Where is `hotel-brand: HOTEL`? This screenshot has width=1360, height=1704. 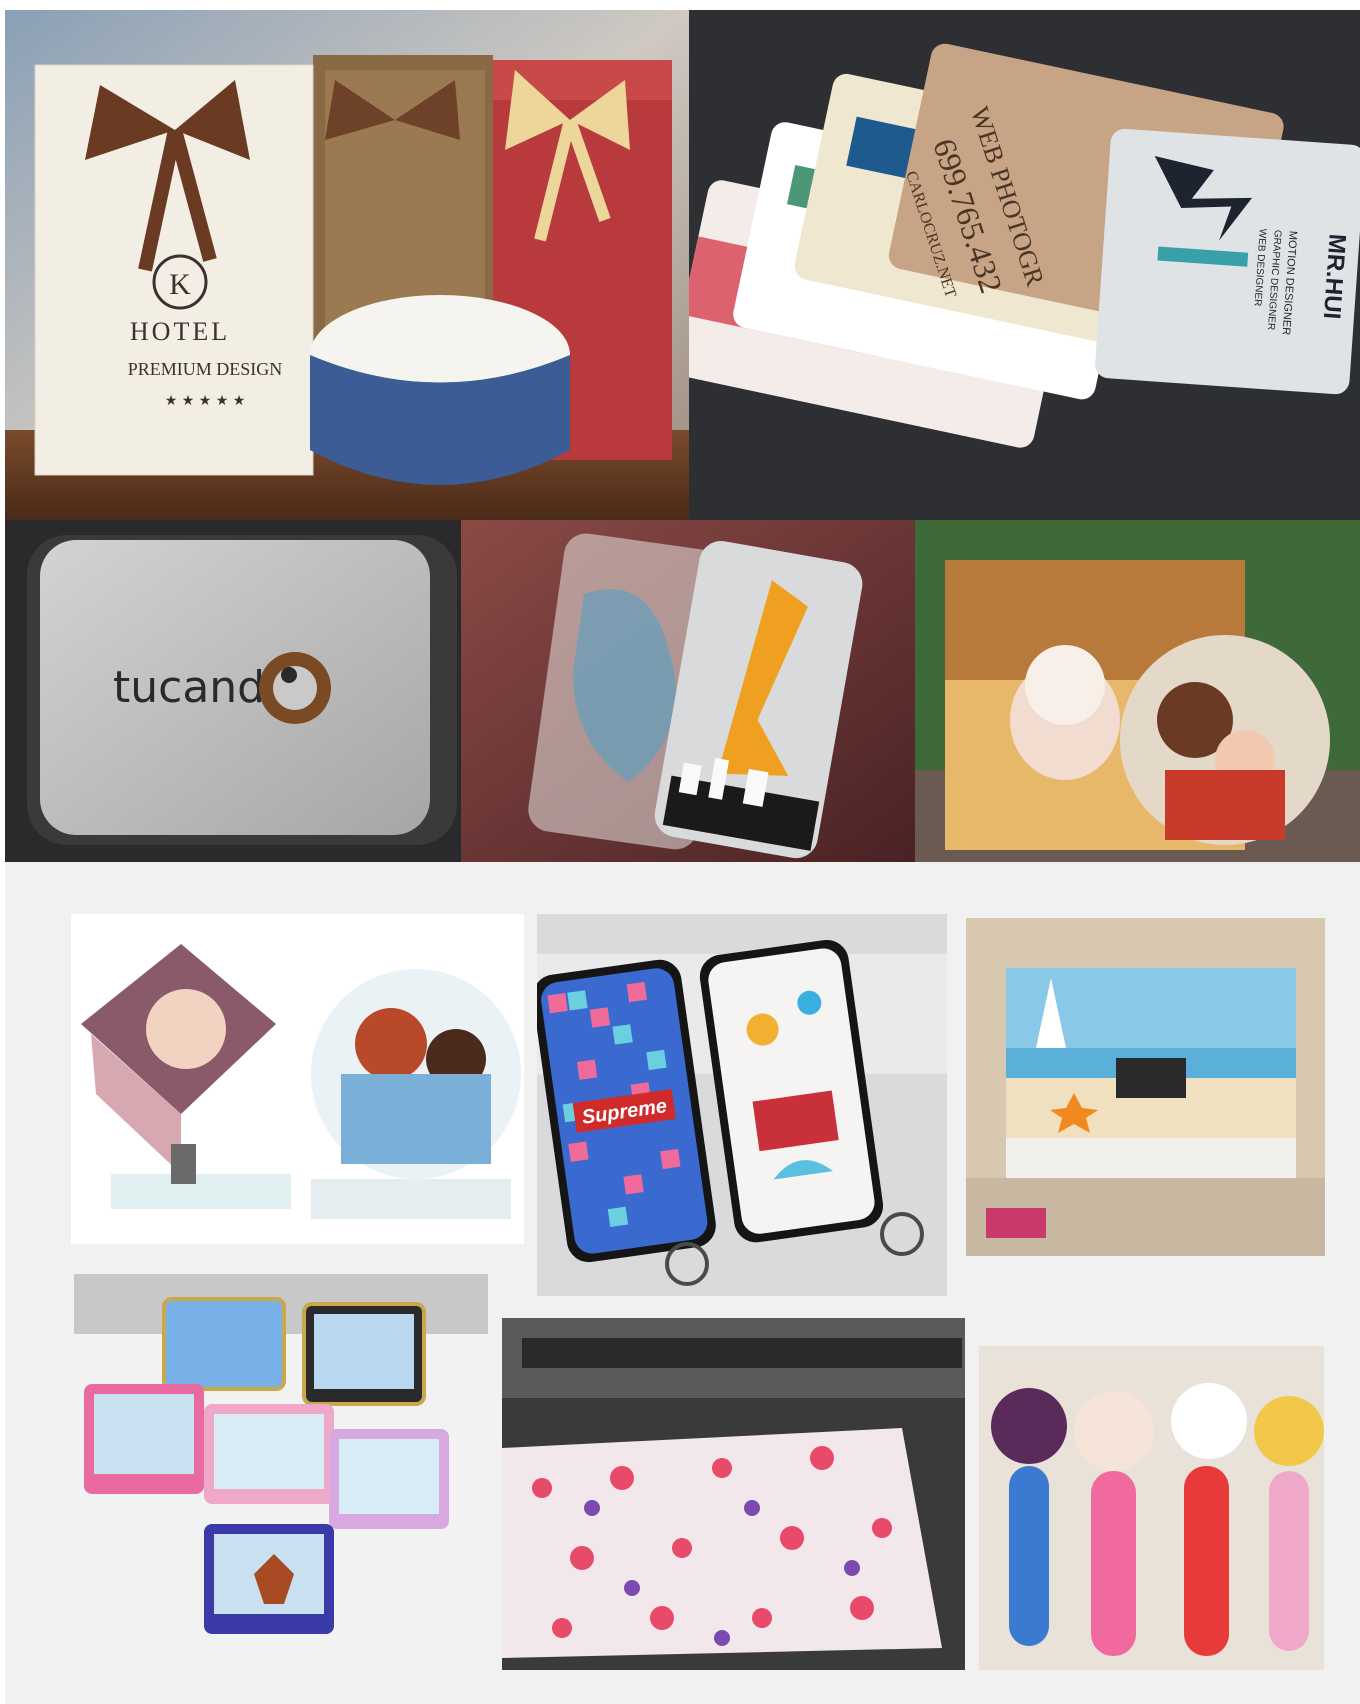
hotel-brand: HOTEL is located at coordinates (180, 331).